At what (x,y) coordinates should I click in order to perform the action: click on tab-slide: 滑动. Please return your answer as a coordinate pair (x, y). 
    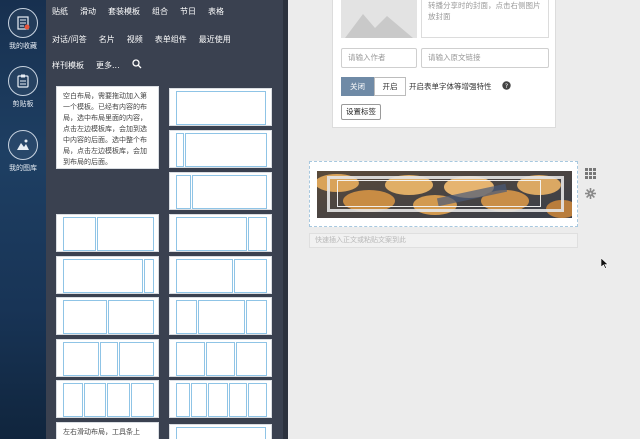
    Looking at the image, I should click on (88, 13).